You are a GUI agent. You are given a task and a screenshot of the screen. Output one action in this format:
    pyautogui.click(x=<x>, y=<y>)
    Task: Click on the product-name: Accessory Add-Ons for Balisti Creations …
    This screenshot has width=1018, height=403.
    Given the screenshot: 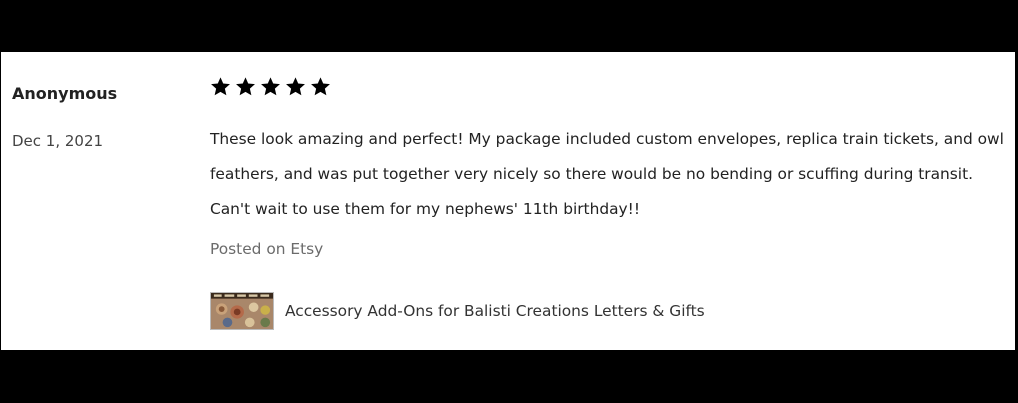 What is the action you would take?
    pyautogui.click(x=495, y=311)
    